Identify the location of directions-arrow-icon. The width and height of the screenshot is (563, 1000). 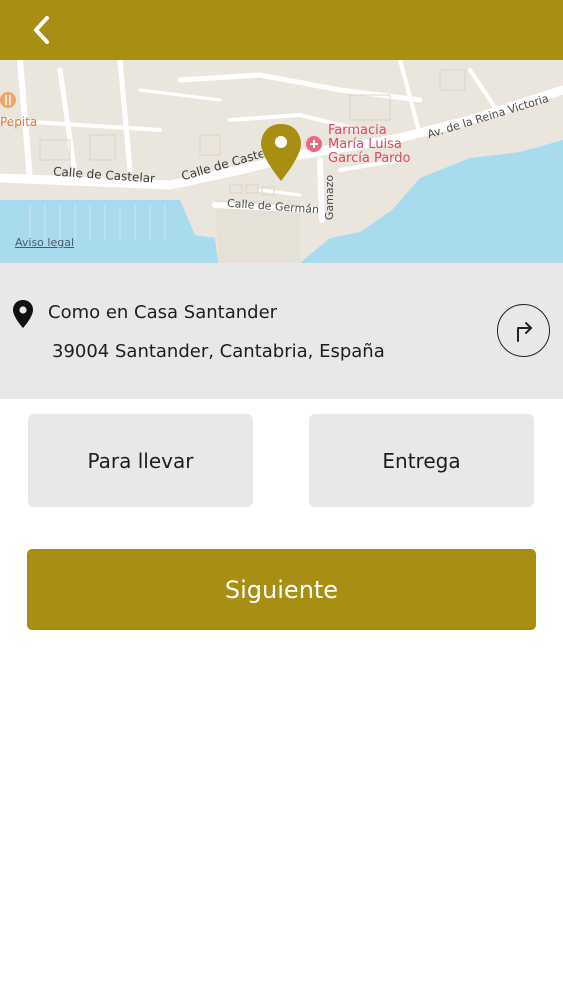
(524, 331).